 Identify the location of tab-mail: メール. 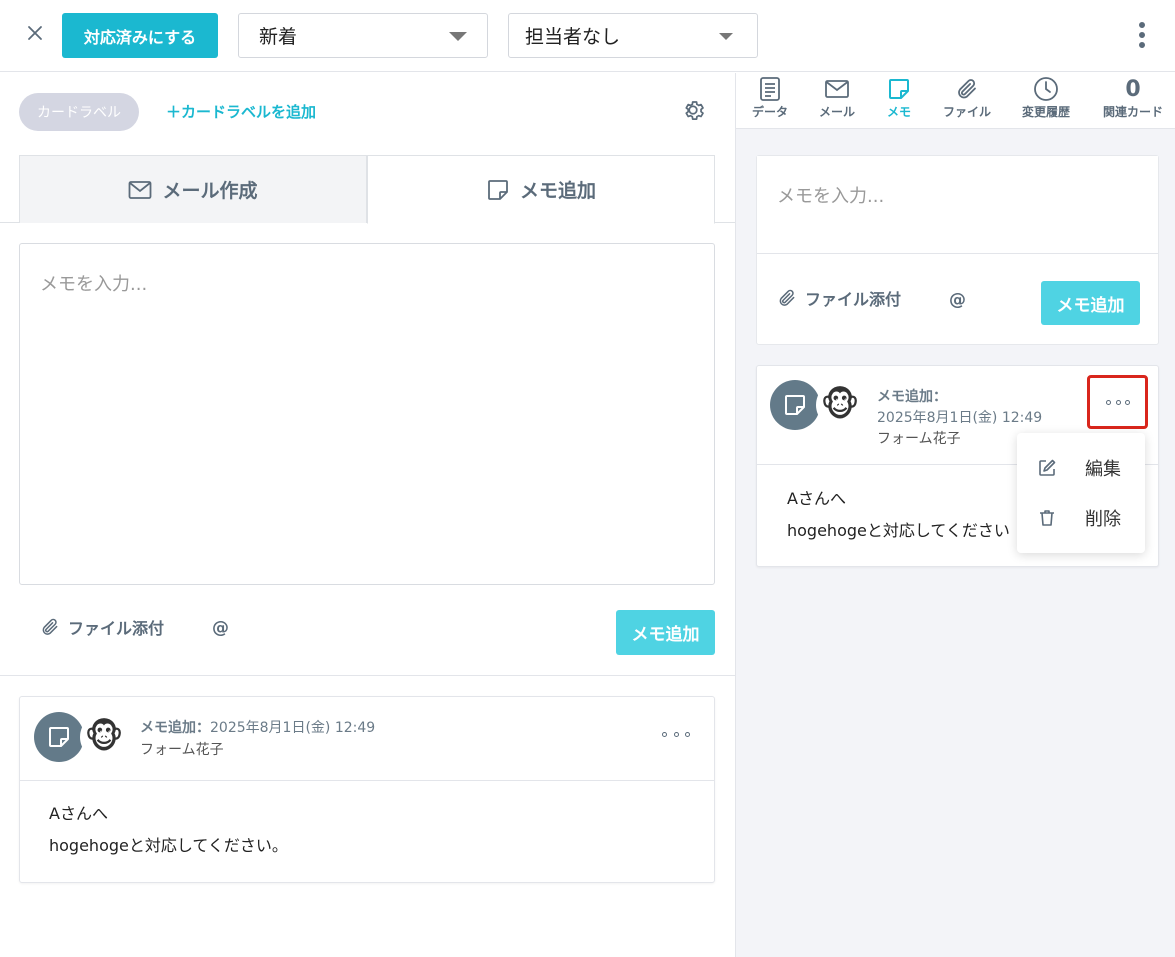
(837, 102).